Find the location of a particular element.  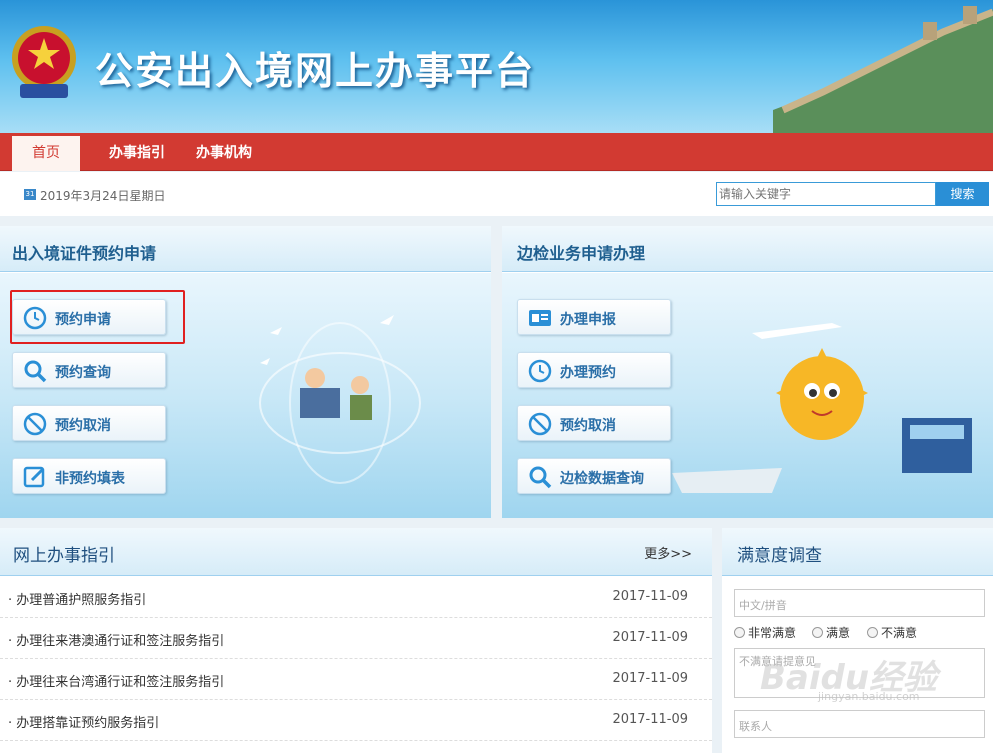

nav-guide: 办事指引 is located at coordinates (137, 152).